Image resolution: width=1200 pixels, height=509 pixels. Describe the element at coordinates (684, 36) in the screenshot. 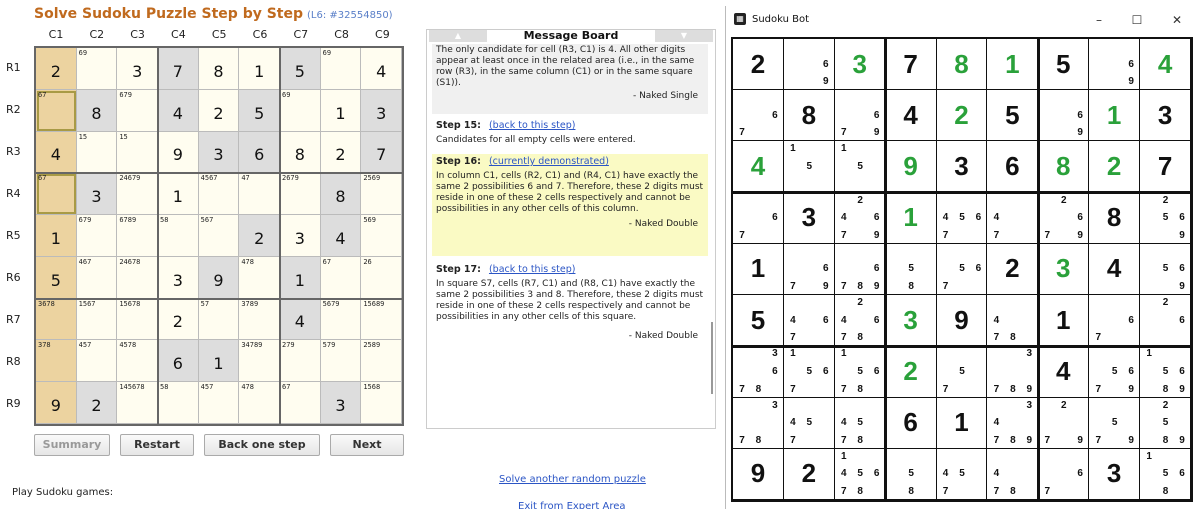

I see `scroll-down-icon: ▼` at that location.